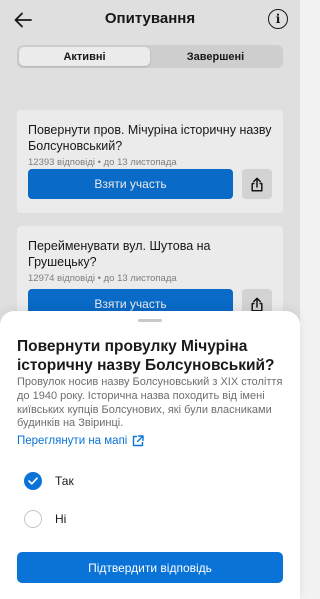  What do you see at coordinates (64, 481) in the screenshot?
I see `option-label: Так` at bounding box center [64, 481].